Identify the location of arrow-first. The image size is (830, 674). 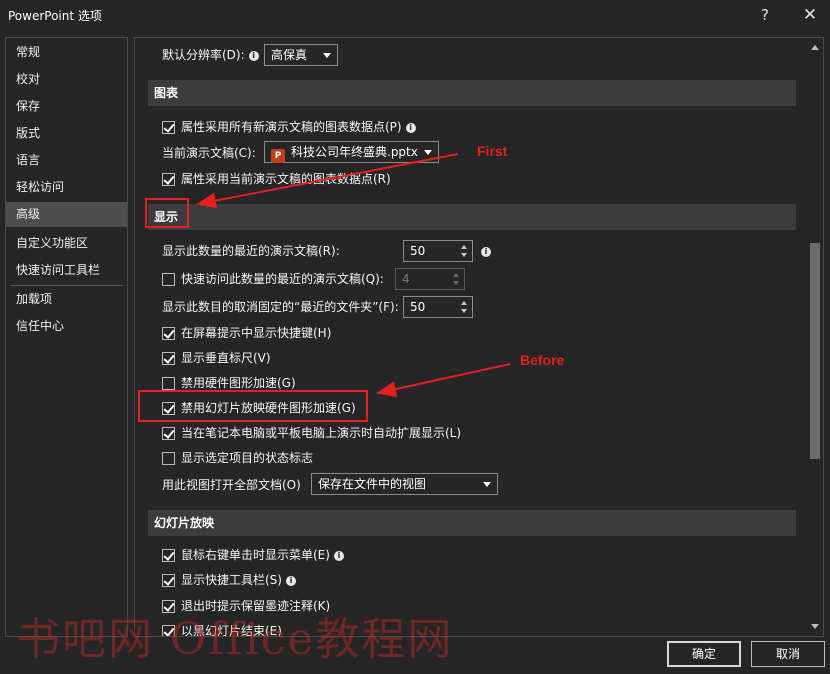
(327, 181).